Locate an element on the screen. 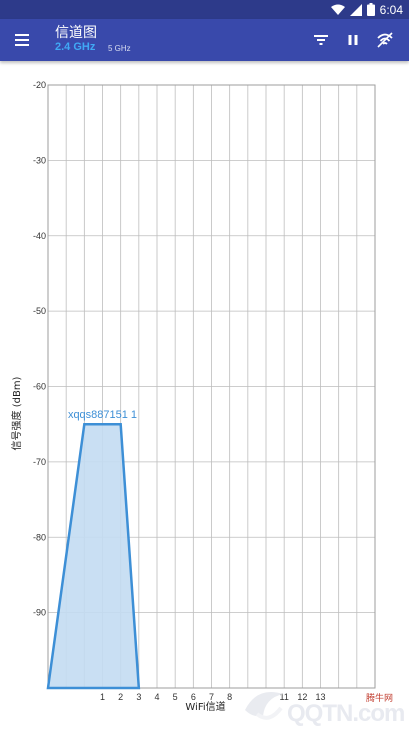  page-title: 信道图 is located at coordinates (76, 33).